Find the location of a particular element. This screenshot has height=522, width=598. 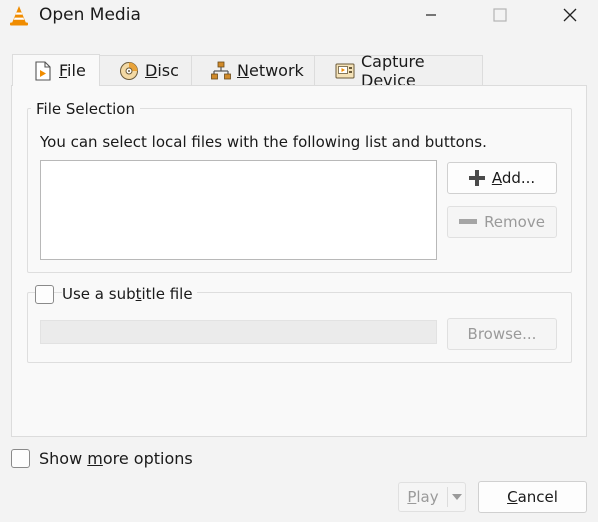

maximize-button is located at coordinates (500, 15).